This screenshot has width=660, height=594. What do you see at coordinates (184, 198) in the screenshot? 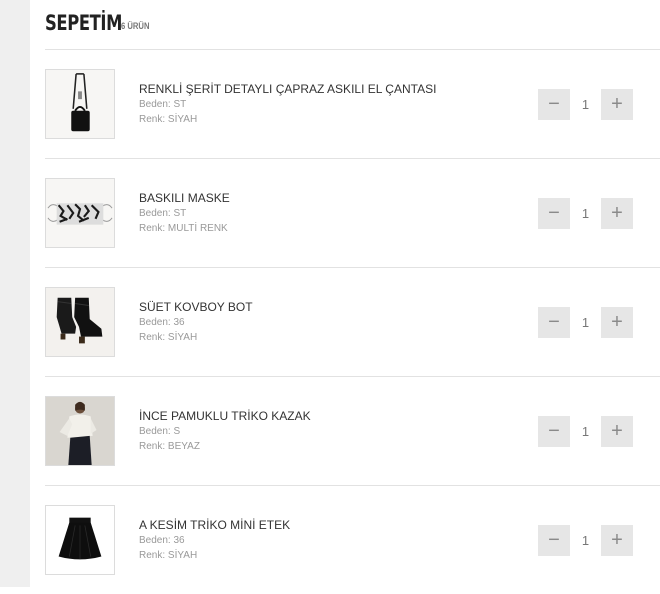
I see `item-name: BASKILI MASKE` at bounding box center [184, 198].